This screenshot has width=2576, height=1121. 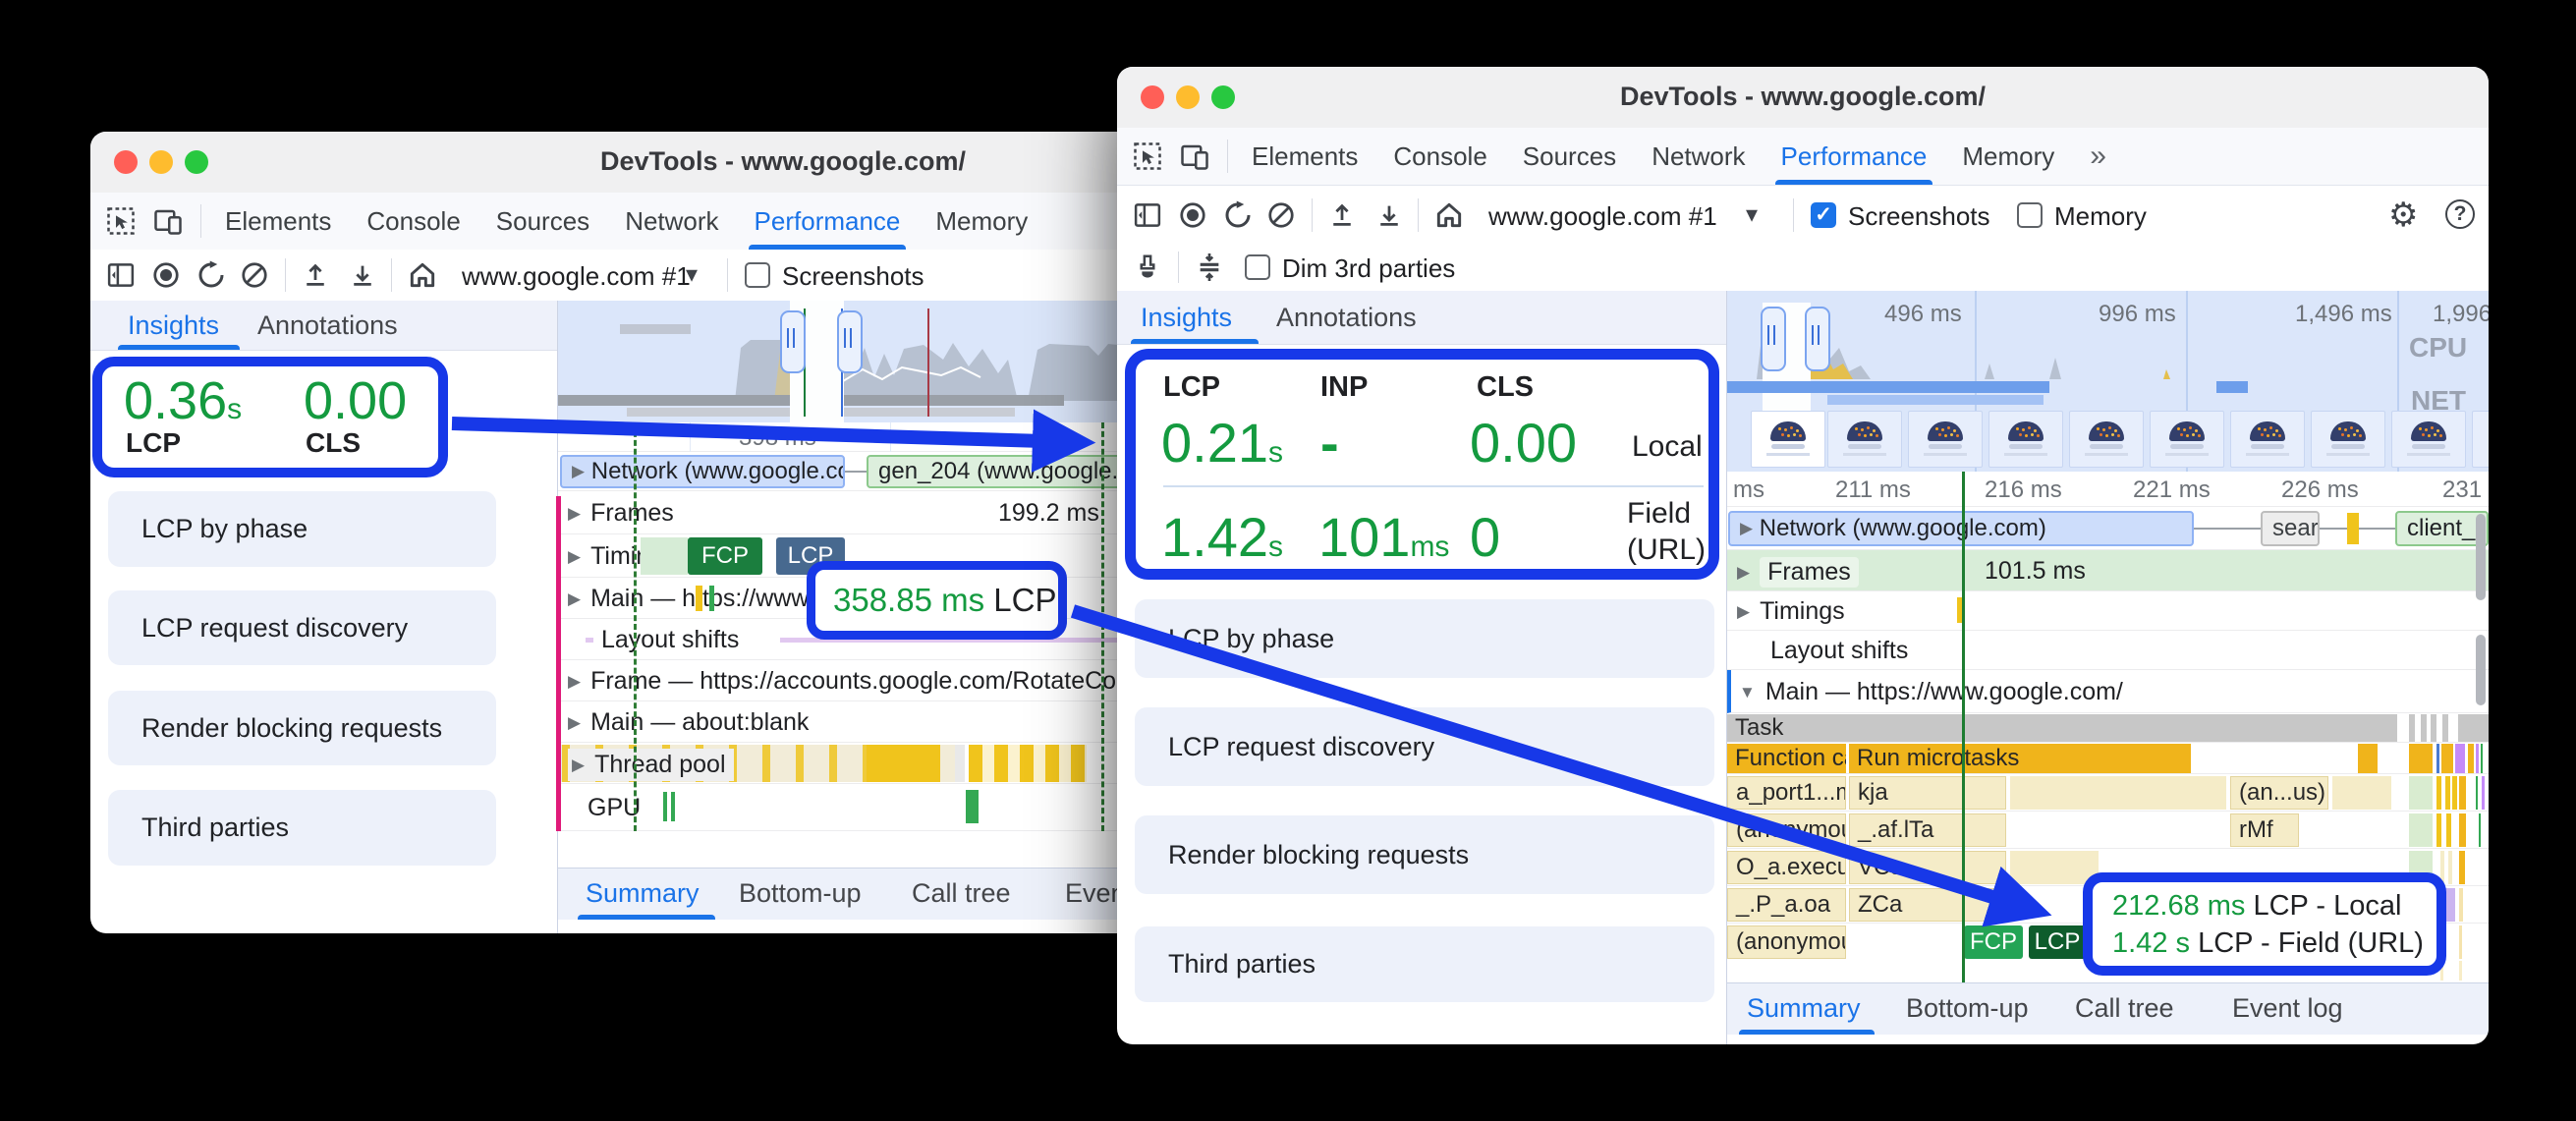 I want to click on tab-memory: Memory, so click(x=981, y=222).